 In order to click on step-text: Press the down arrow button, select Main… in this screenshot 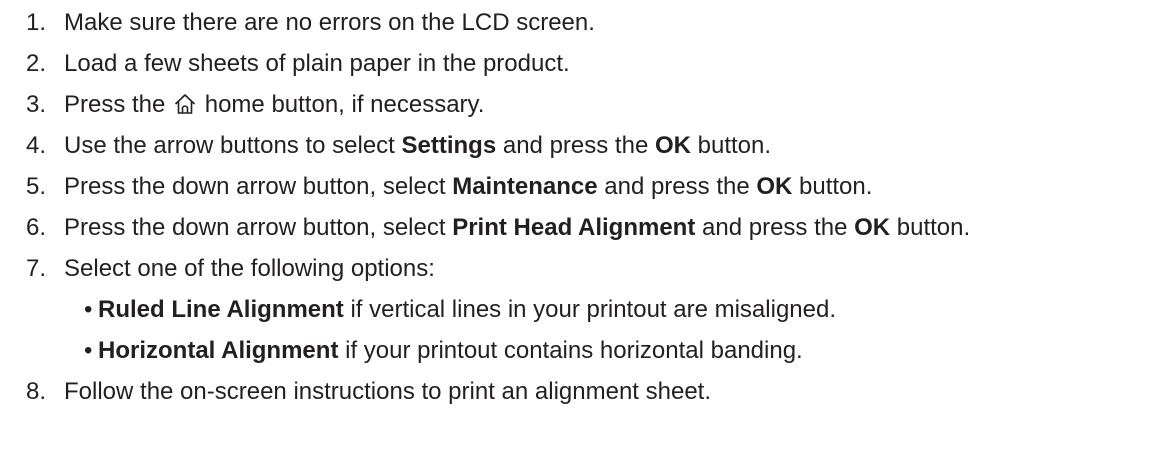, I will do `click(468, 187)`.